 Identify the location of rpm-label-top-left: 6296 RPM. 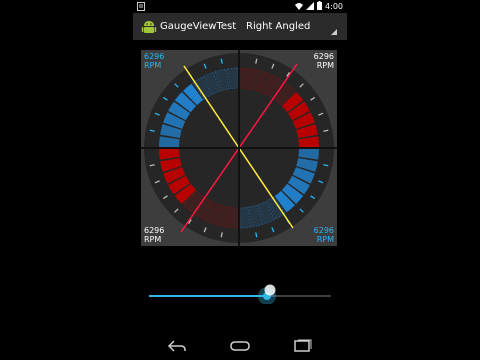
(154, 61).